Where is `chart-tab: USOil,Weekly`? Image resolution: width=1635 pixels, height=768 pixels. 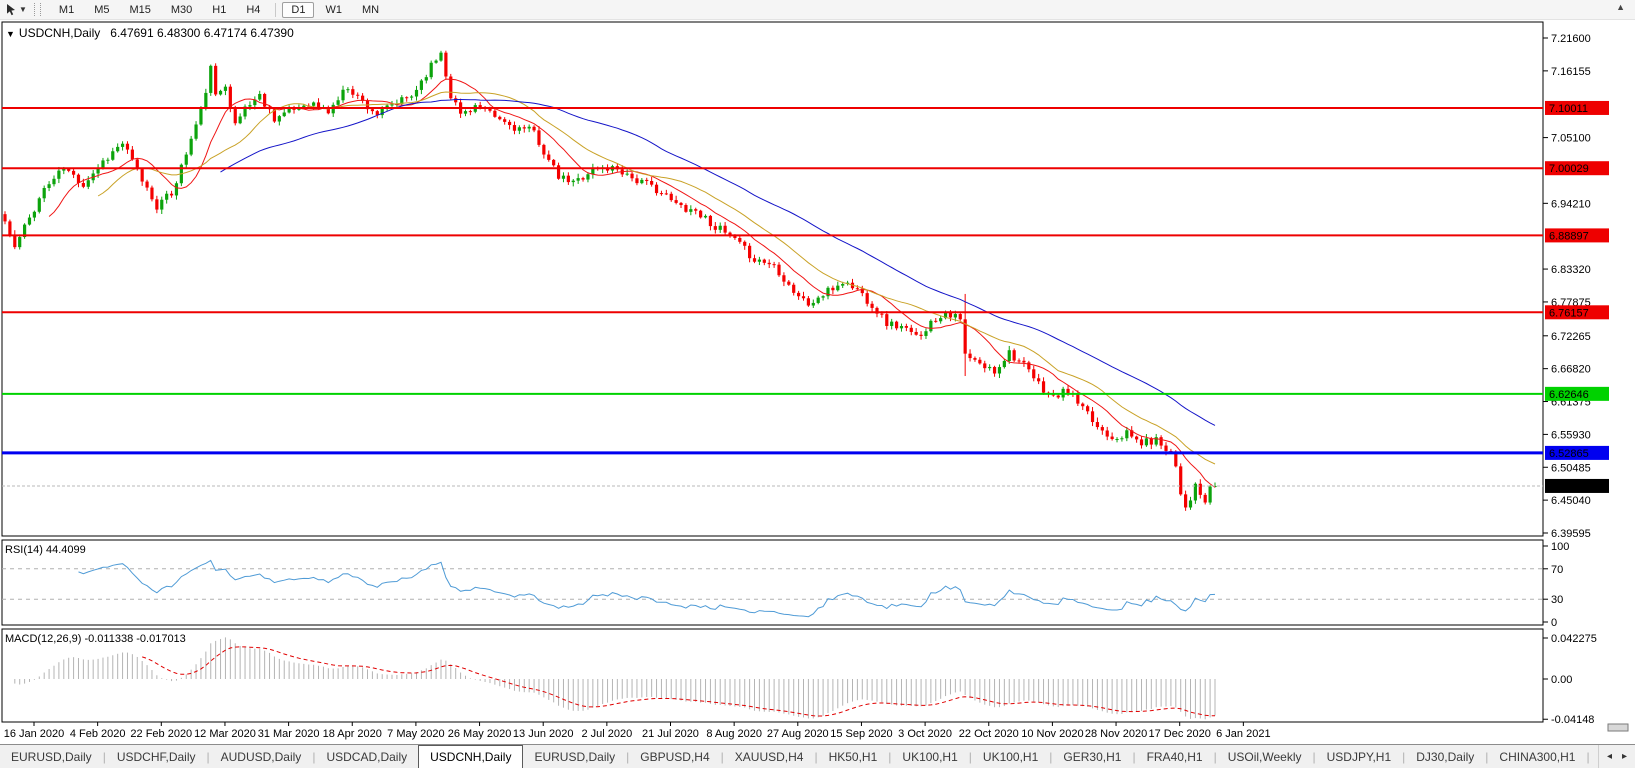
chart-tab: USOil,Weekly is located at coordinates (1265, 756).